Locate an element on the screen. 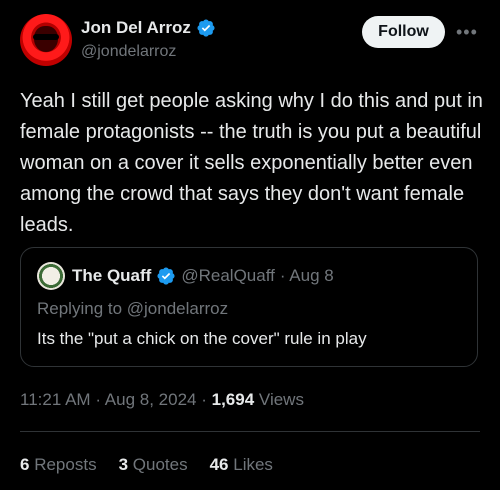 This screenshot has width=500, height=490. tweet-meta-row: 11:21 AM · Aug 8, 2024 · 1,694 Views is located at coordinates (162, 400).